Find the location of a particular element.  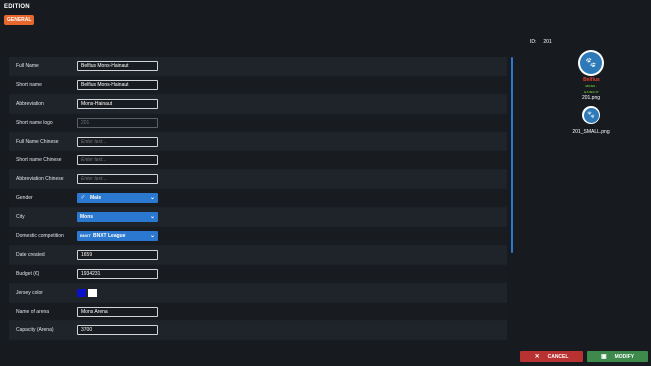

form-row-full-name: Full Name is located at coordinates (258, 66).